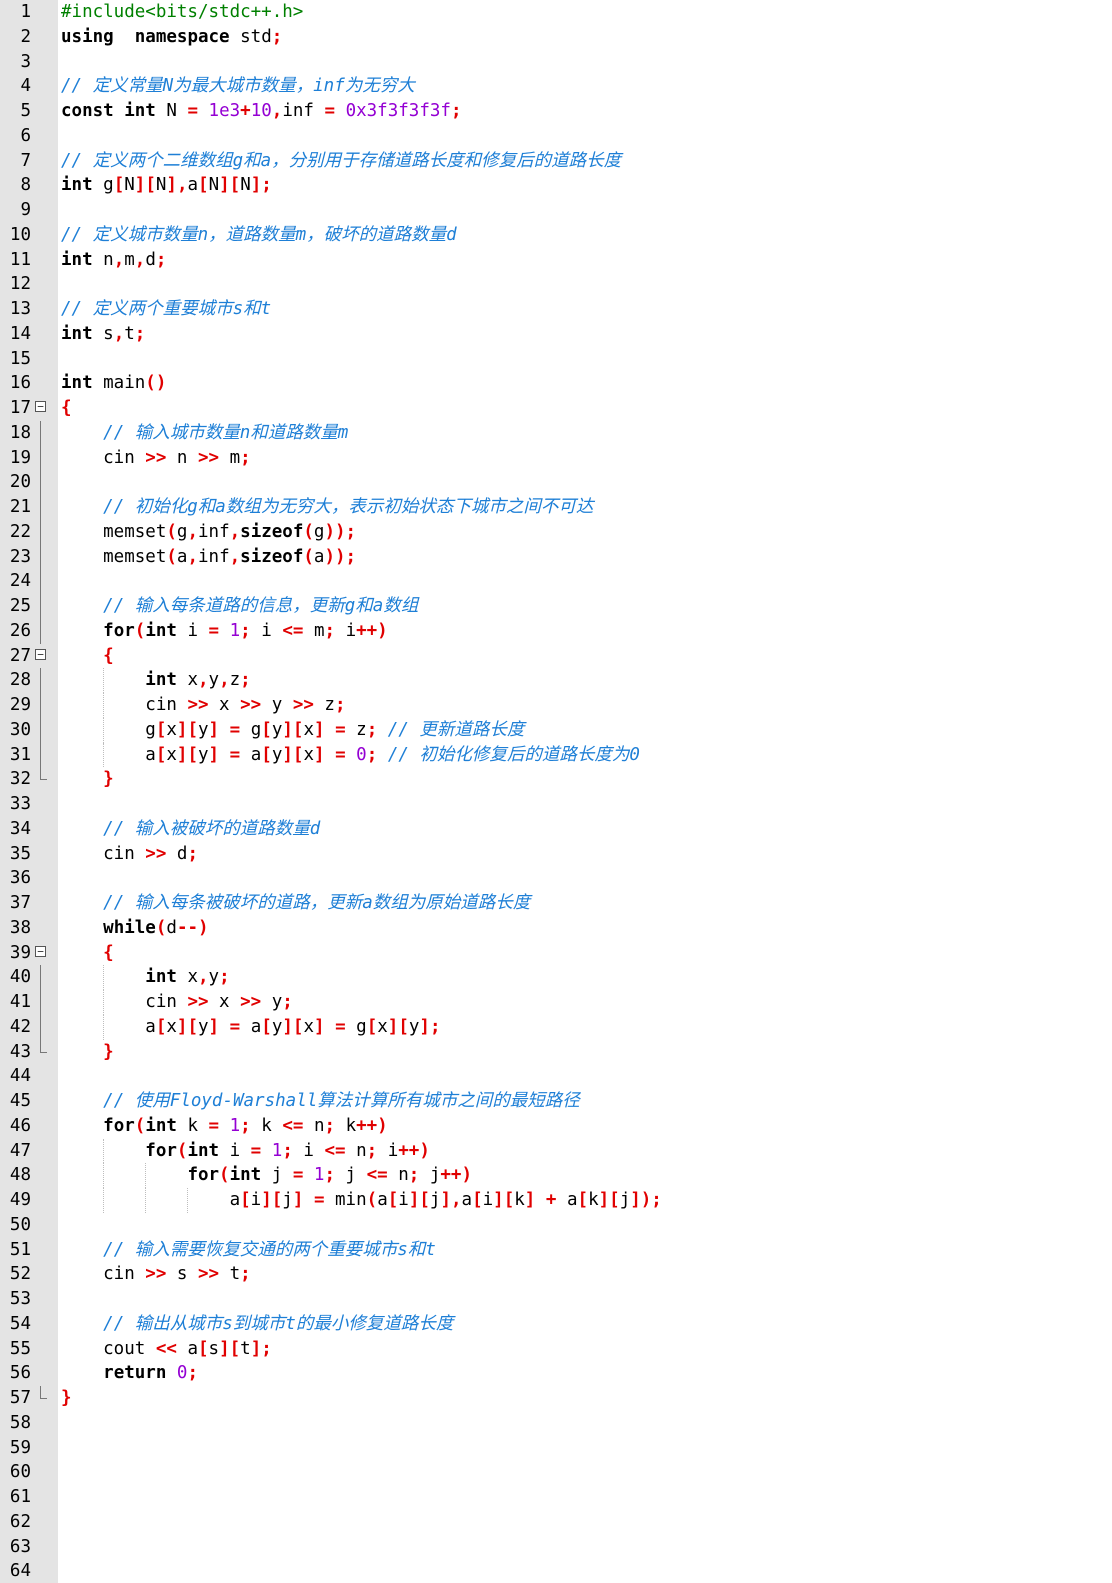 The width and height of the screenshot is (1112, 1583). I want to click on operator-token: (), so click(156, 383).